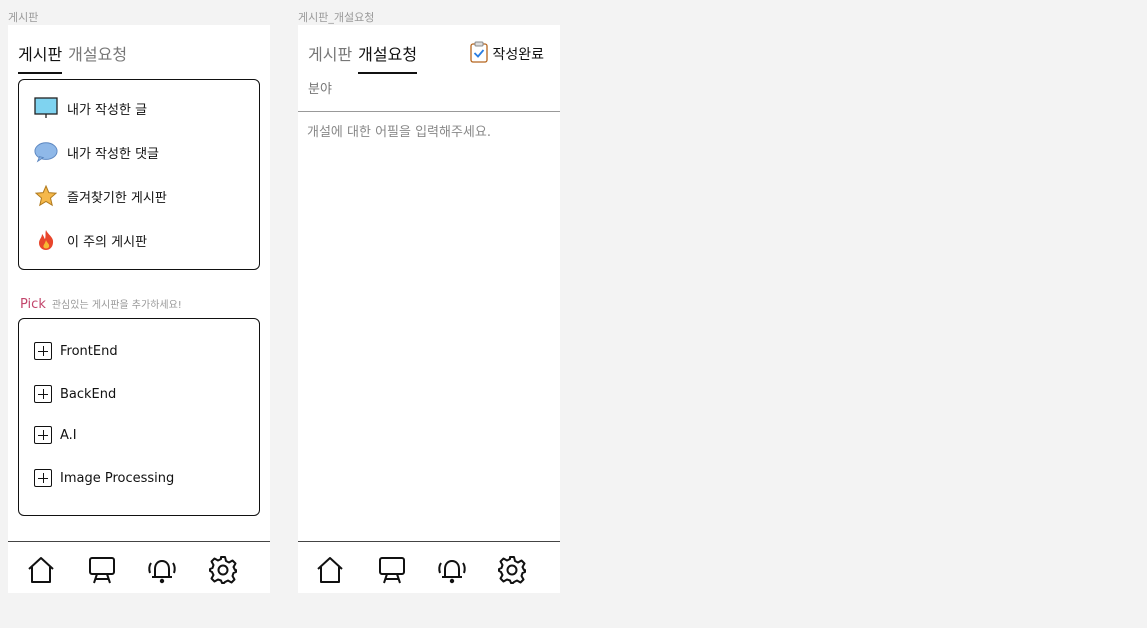  Describe the element at coordinates (518, 55) in the screenshot. I see `submit-label: 작성완료` at that location.